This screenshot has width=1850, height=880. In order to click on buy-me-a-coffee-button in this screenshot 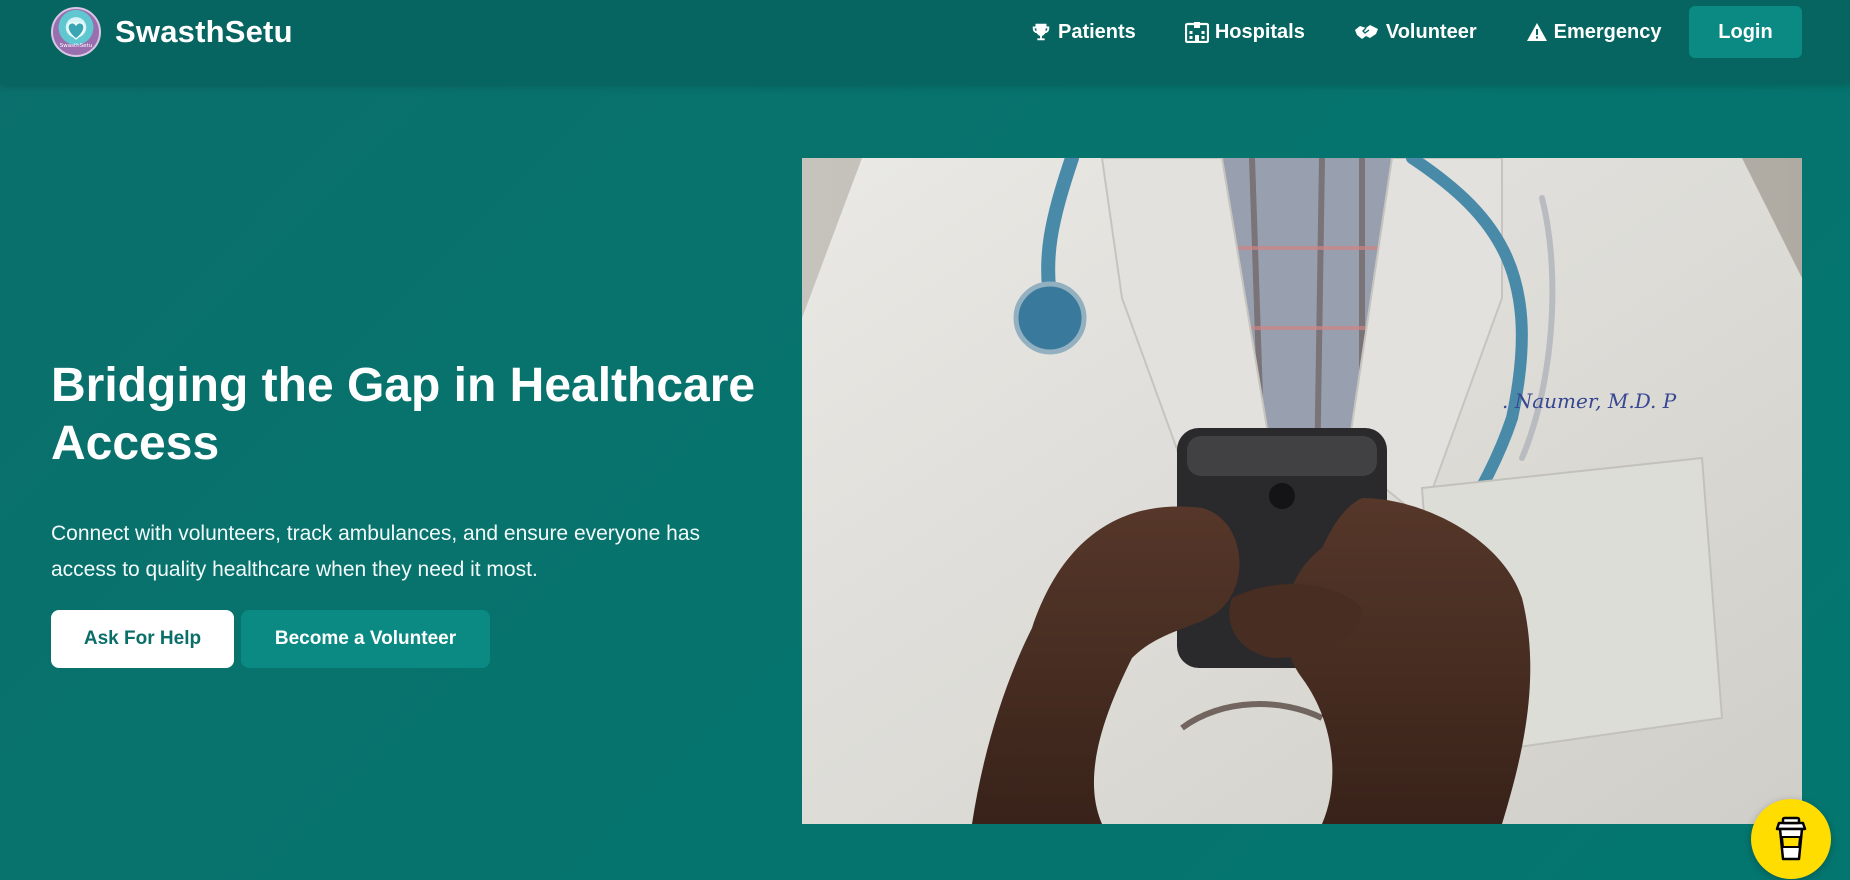, I will do `click(1791, 839)`.